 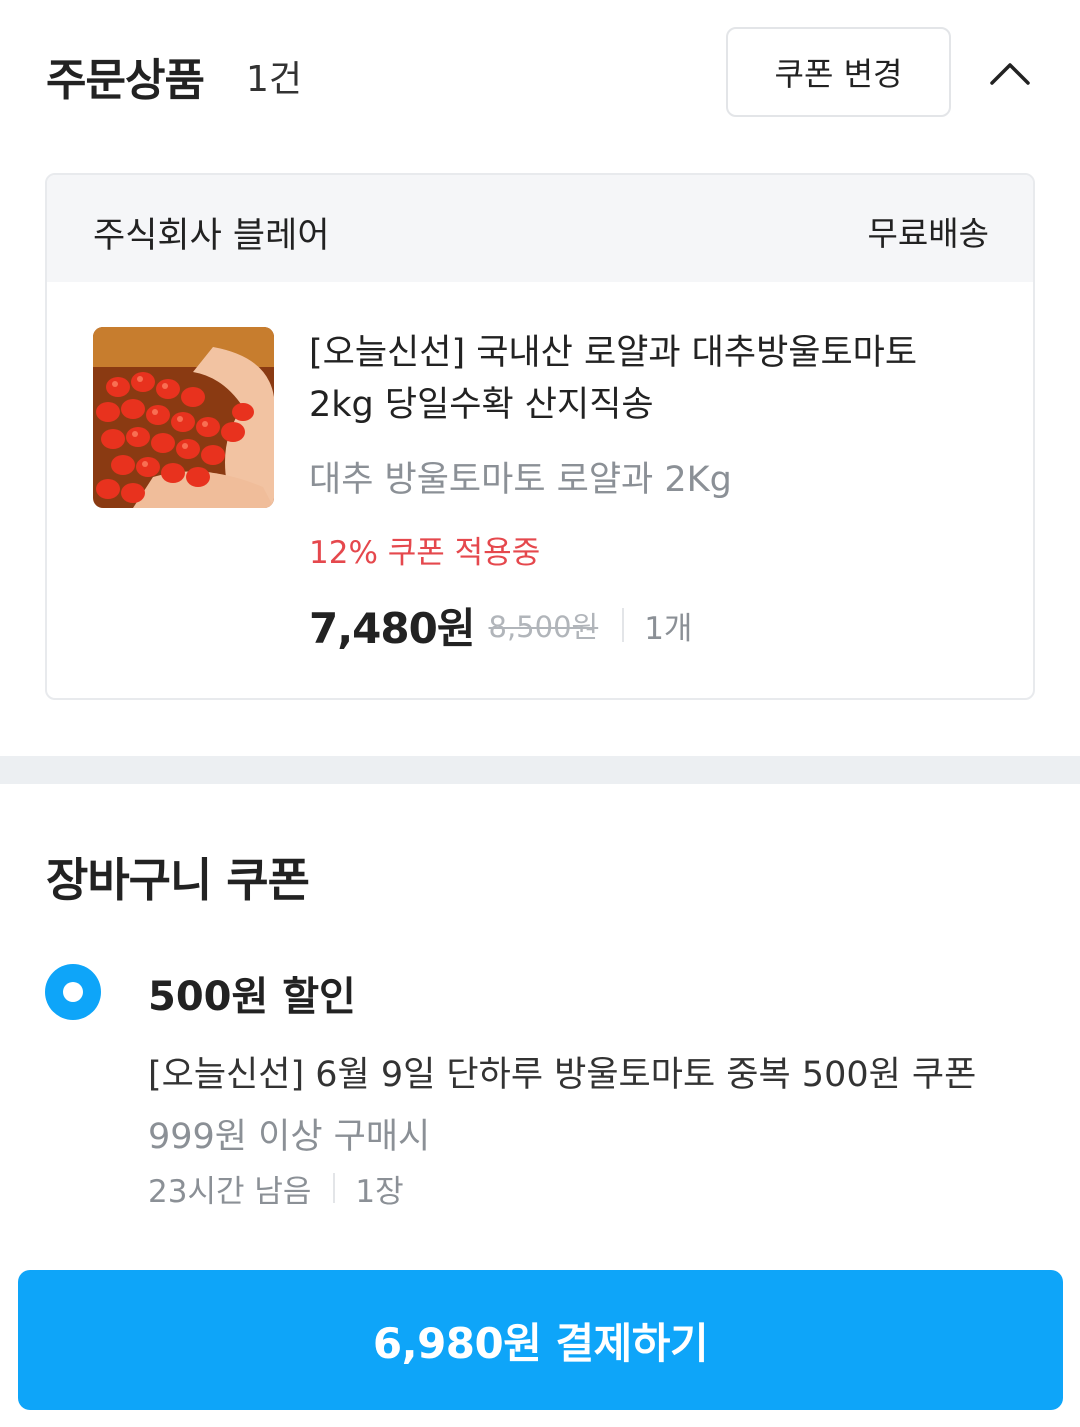 What do you see at coordinates (520, 480) in the screenshot?
I see `product-option: 대추 방울토마토 로얄과 2Kg` at bounding box center [520, 480].